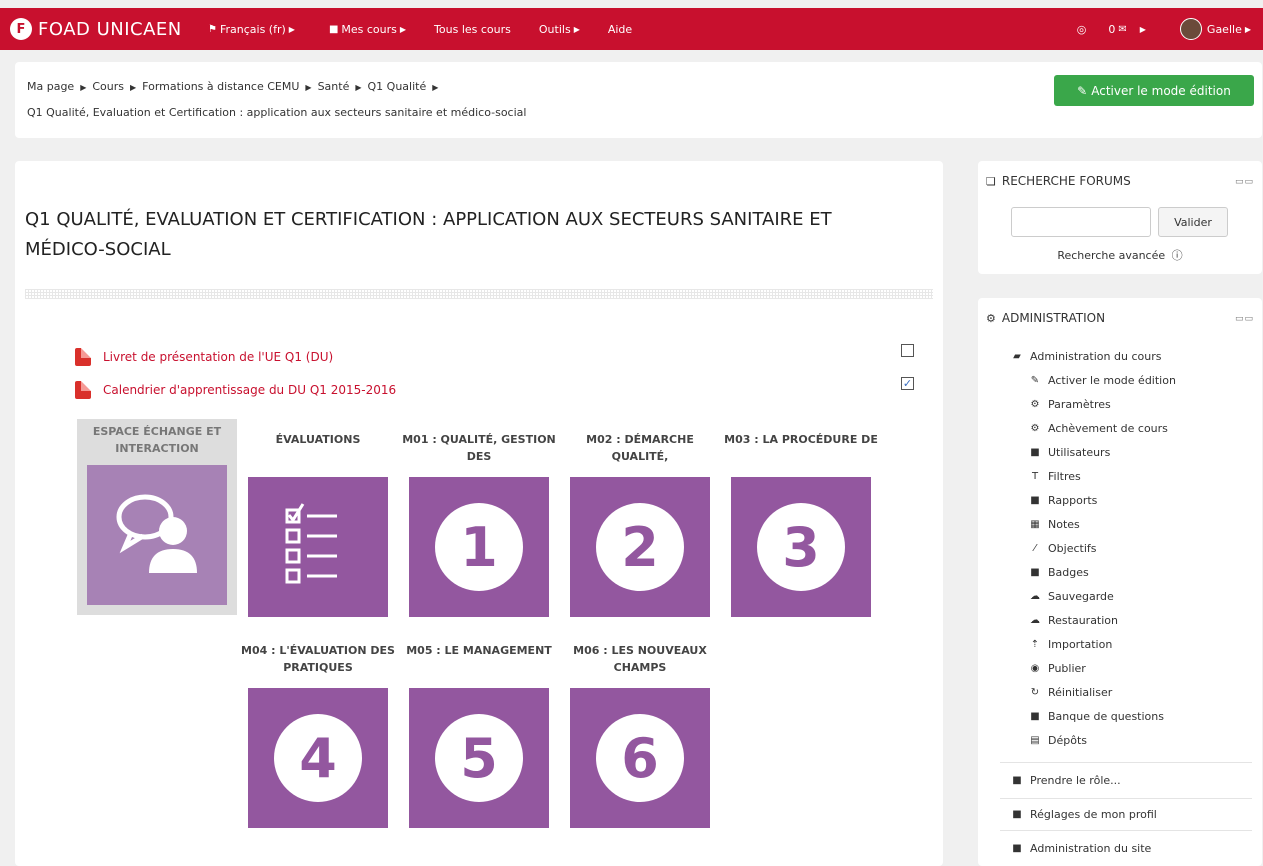 This screenshot has height=866, width=1263. What do you see at coordinates (1062, 500) in the screenshot?
I see `admin-item: ■ Rapports` at bounding box center [1062, 500].